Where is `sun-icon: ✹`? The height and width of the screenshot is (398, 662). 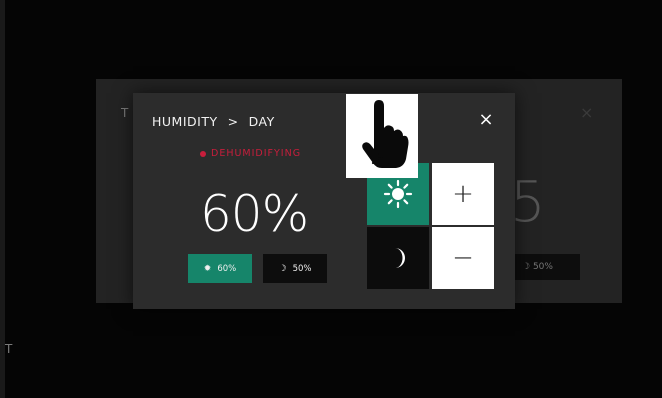 sun-icon: ✹ is located at coordinates (207, 268).